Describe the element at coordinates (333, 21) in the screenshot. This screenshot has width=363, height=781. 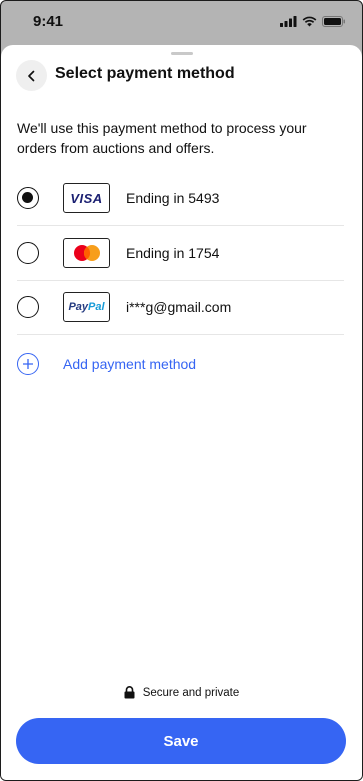
I see `battery-icon` at that location.